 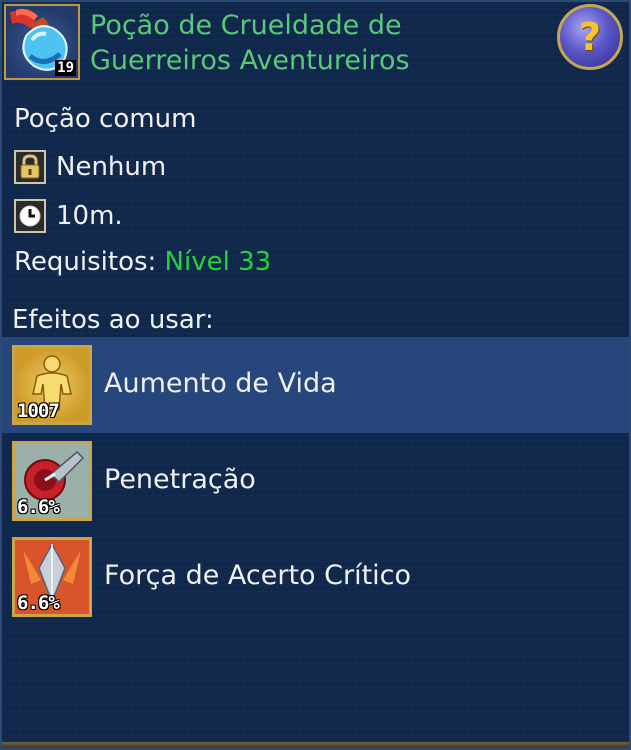 I want to click on effect-label: Penetração, so click(x=180, y=479).